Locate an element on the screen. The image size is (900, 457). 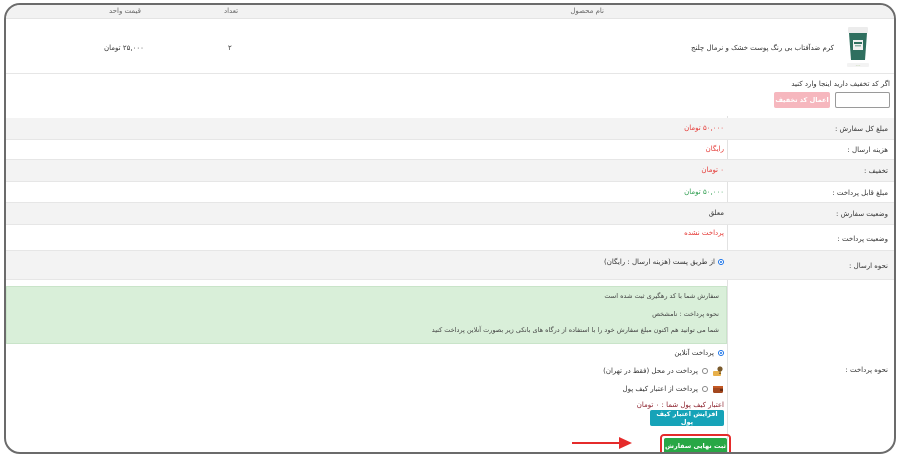
payable-value: ۵۰,۰۰۰ تومان is located at coordinates (704, 192).